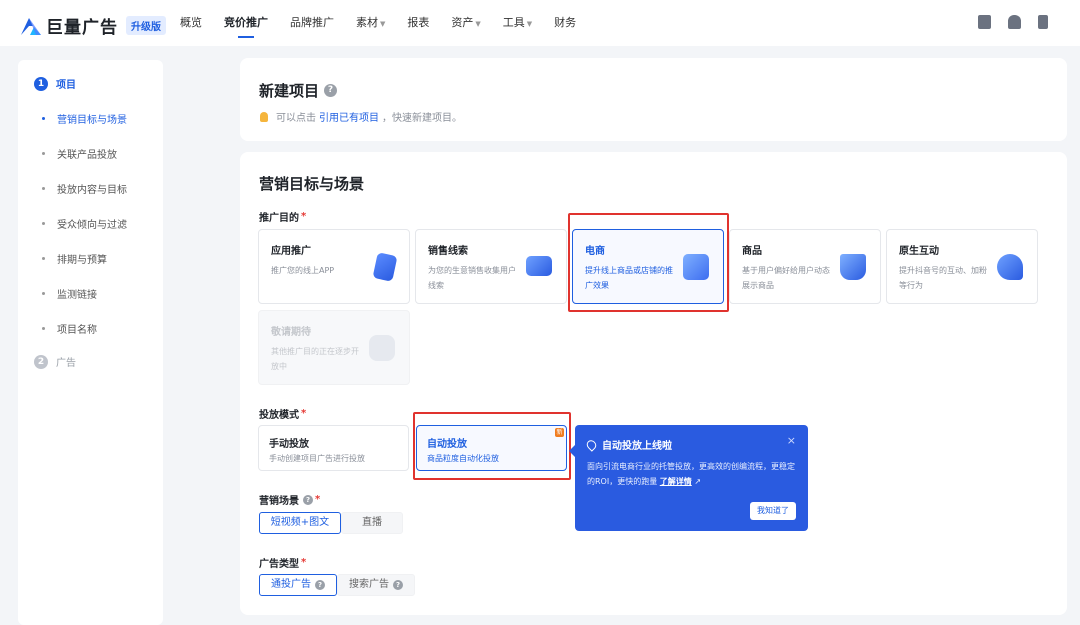  I want to click on new-project-card: 新建项目 ? 可以点击 引用已有项目 ，快速新建项目。, so click(653, 99).